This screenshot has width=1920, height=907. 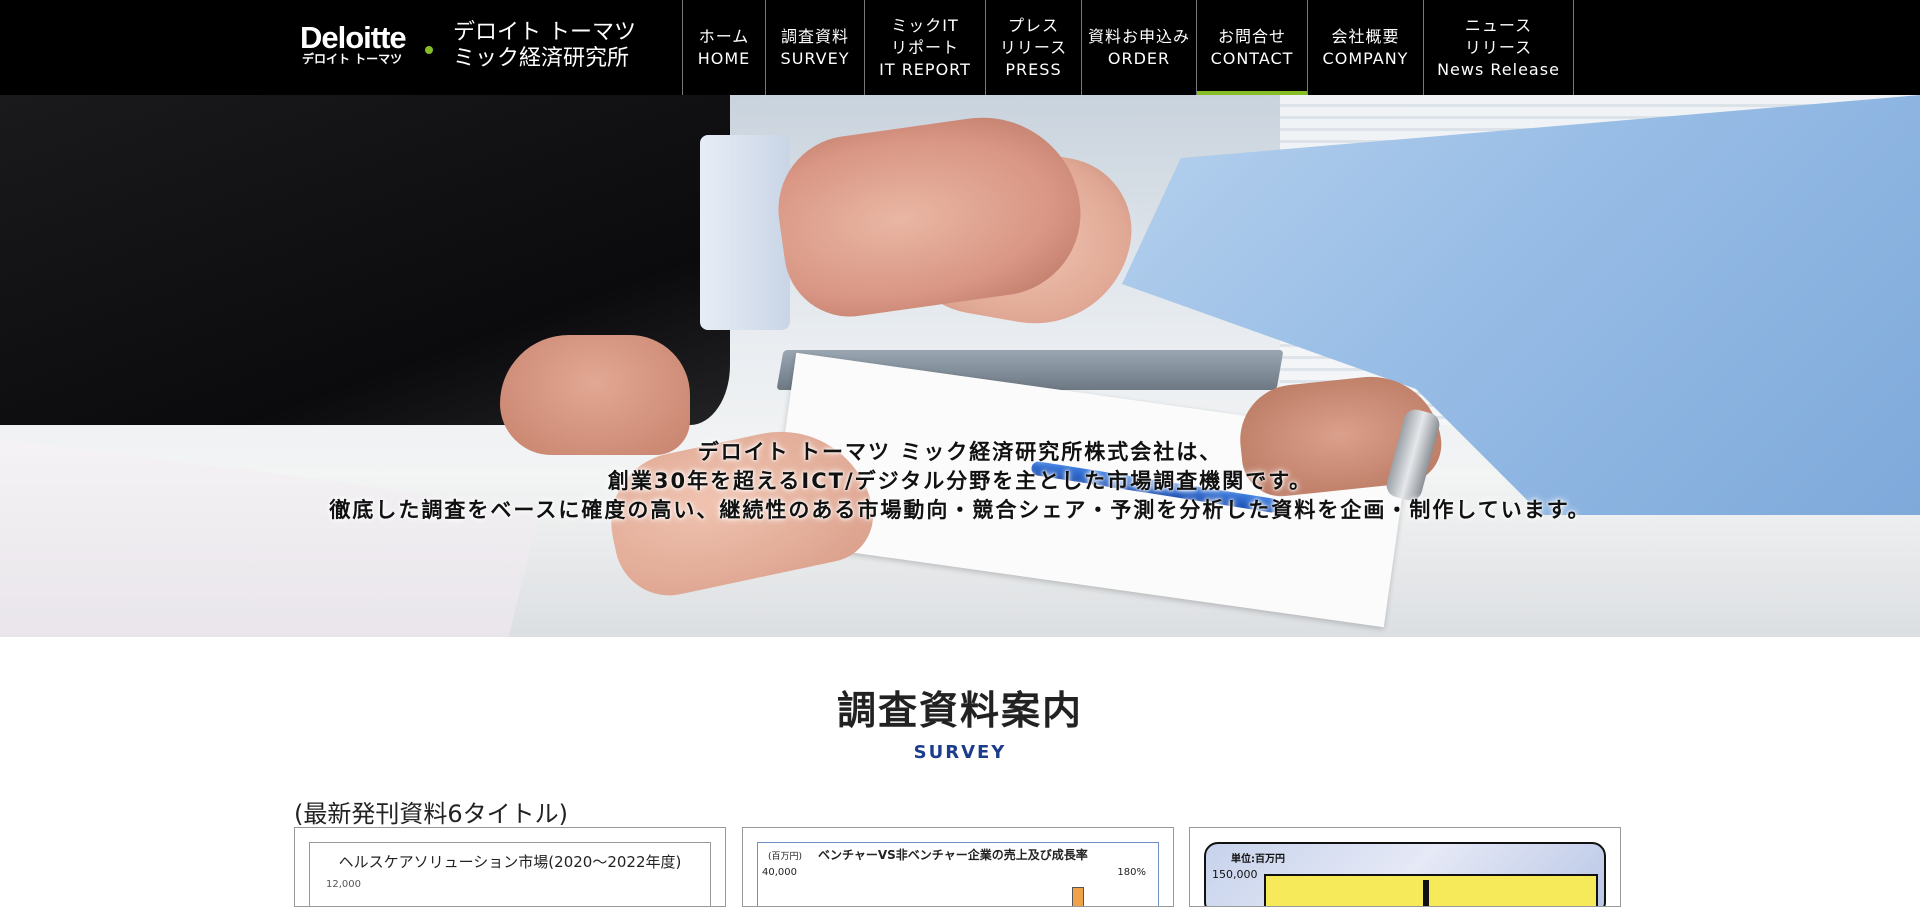 I want to click on card-unit-label: 単位:百万円, so click(x=1258, y=859).